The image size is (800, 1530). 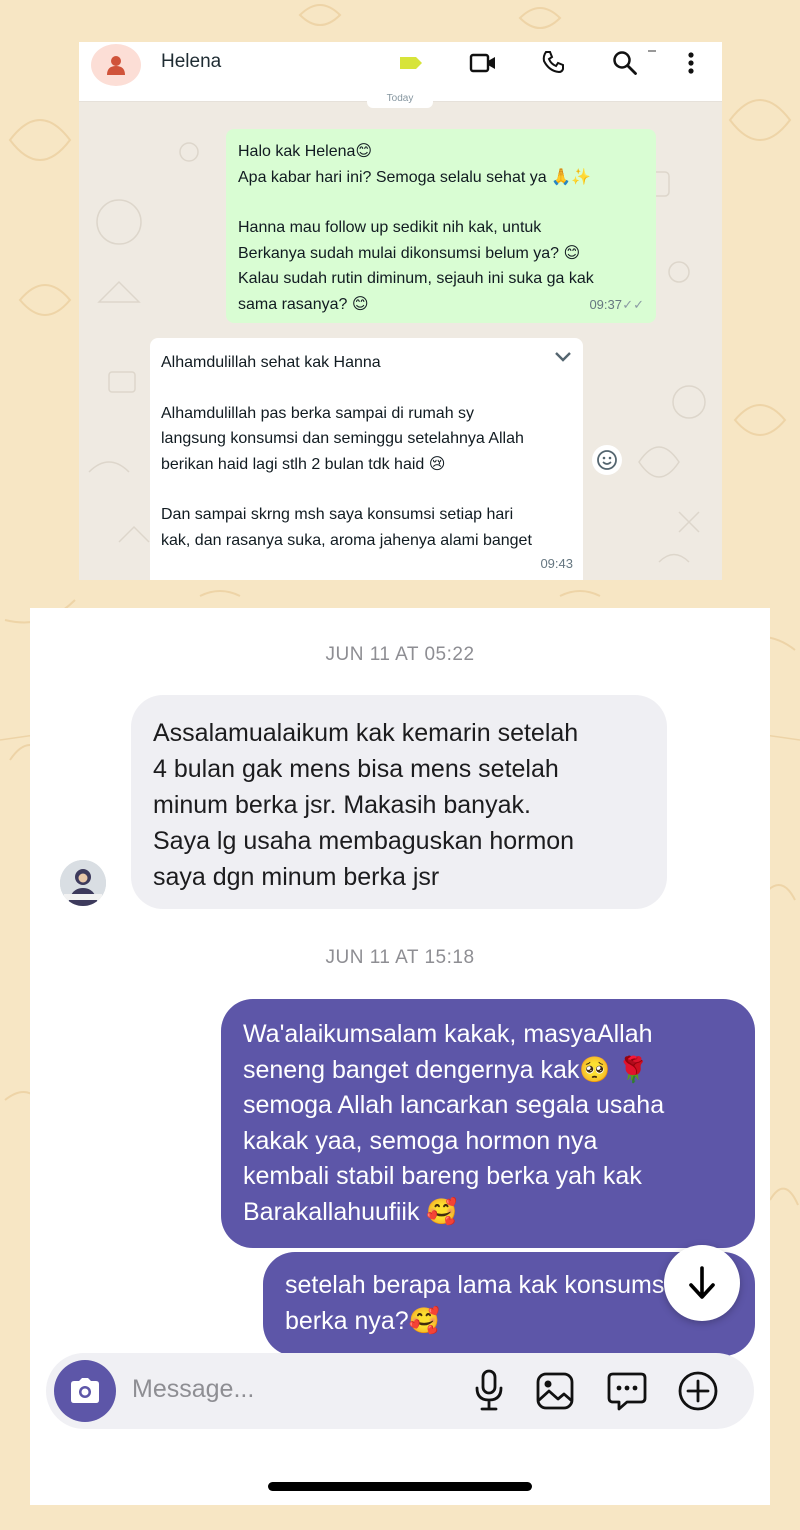 What do you see at coordinates (271, 362) in the screenshot?
I see `message-line: Alhamdulillah sehat kak Hanna` at bounding box center [271, 362].